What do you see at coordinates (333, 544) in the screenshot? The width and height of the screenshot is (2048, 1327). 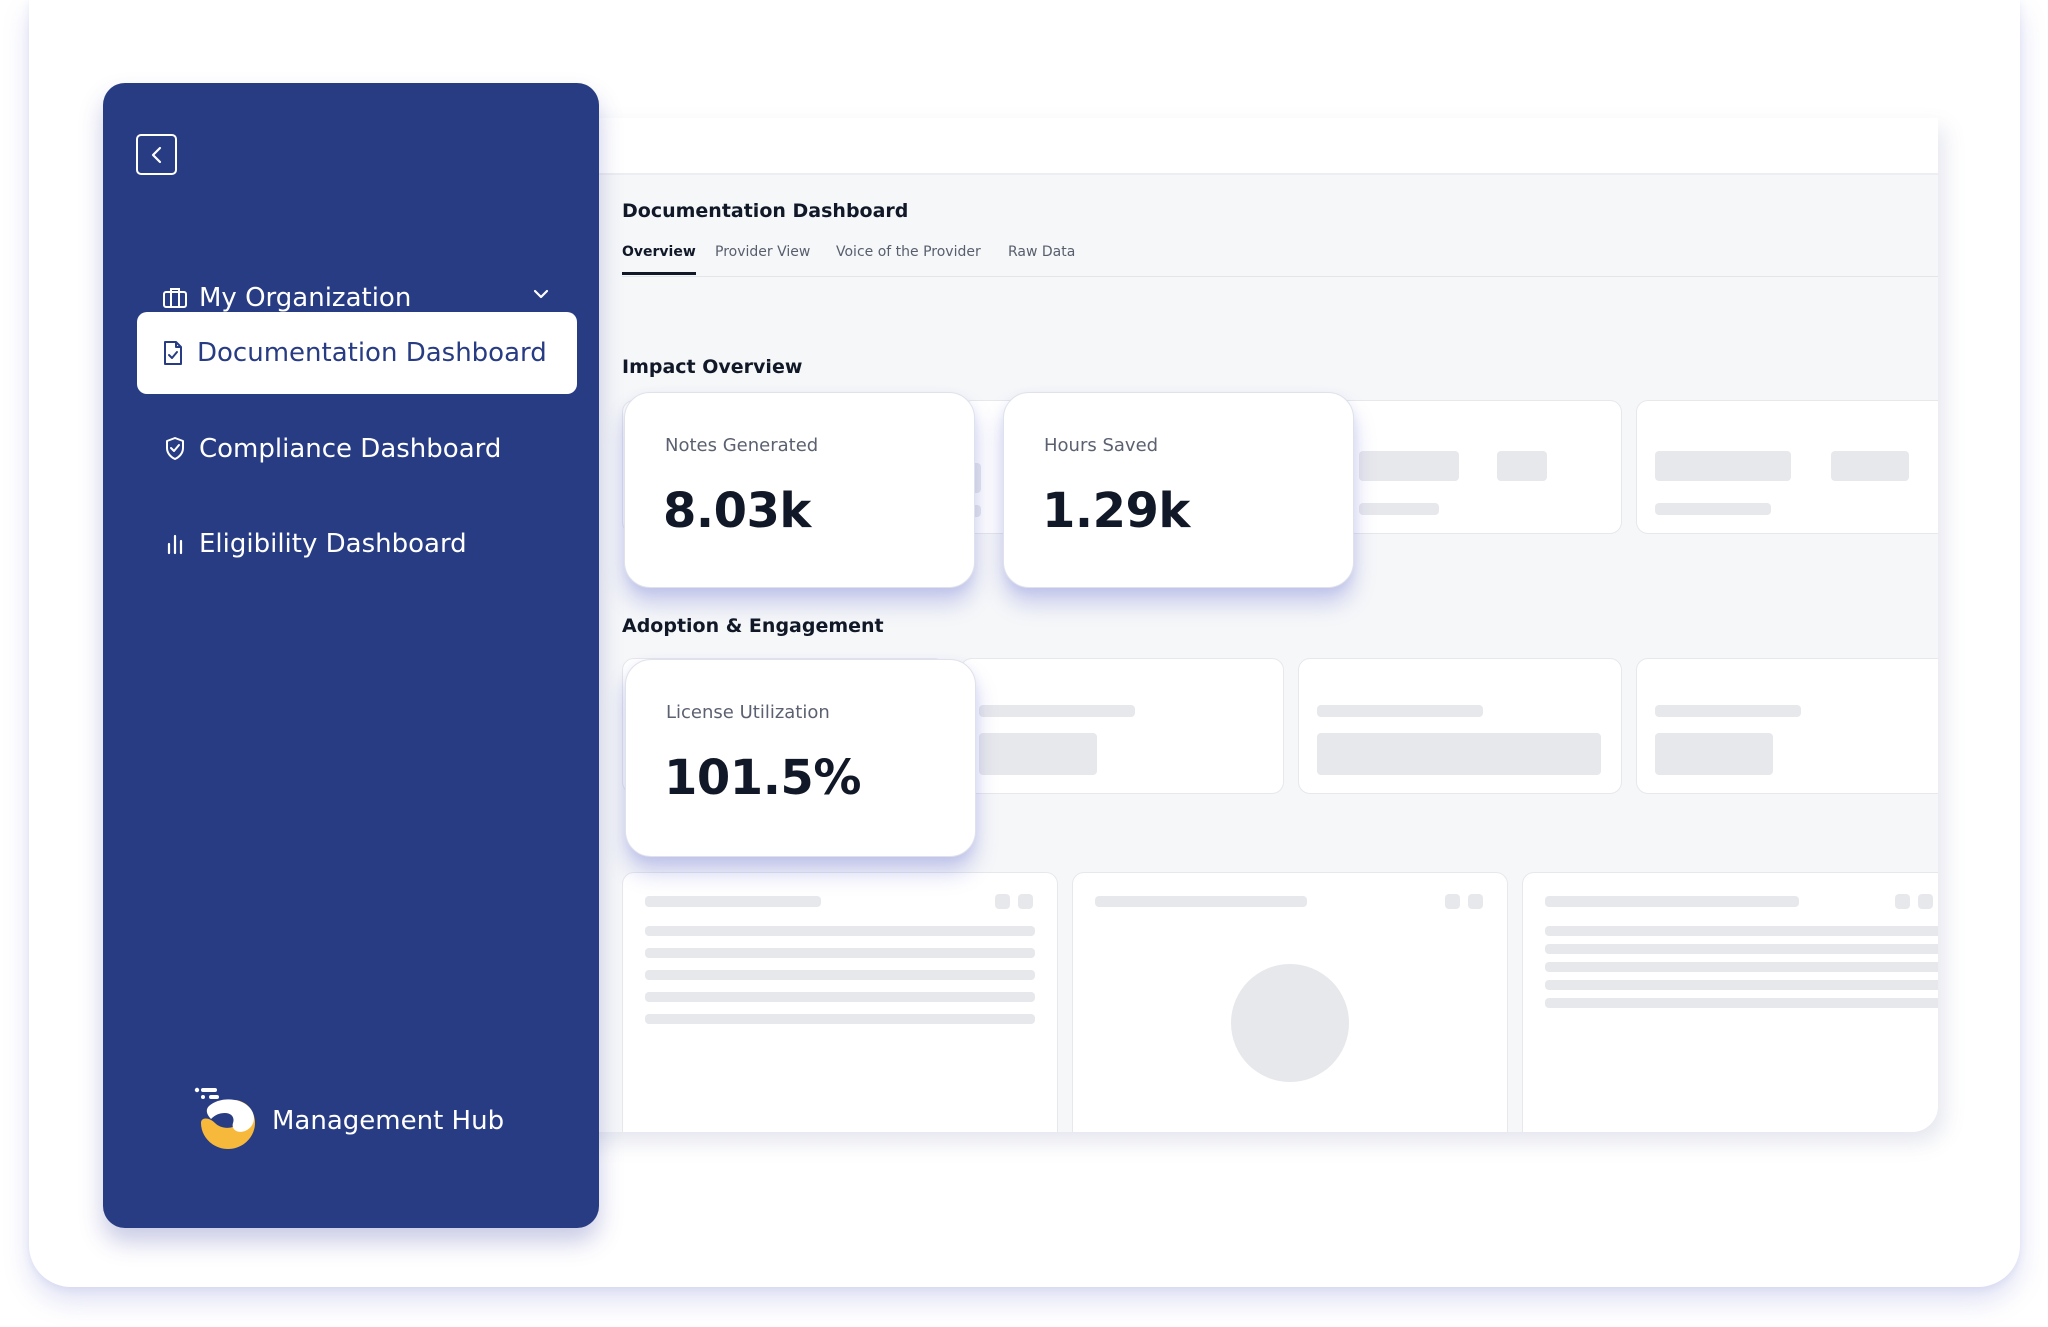 I see `sidebar-item-label: Eligibility Dashboard` at bounding box center [333, 544].